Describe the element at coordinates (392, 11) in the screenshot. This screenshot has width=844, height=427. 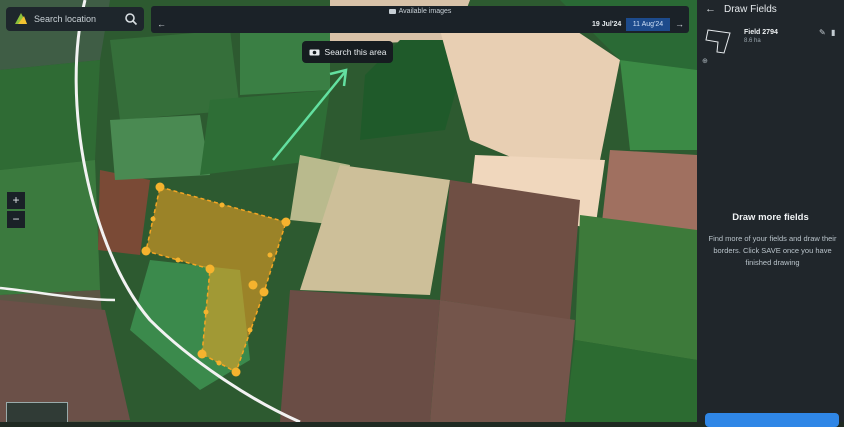
I see `camera-icon` at that location.